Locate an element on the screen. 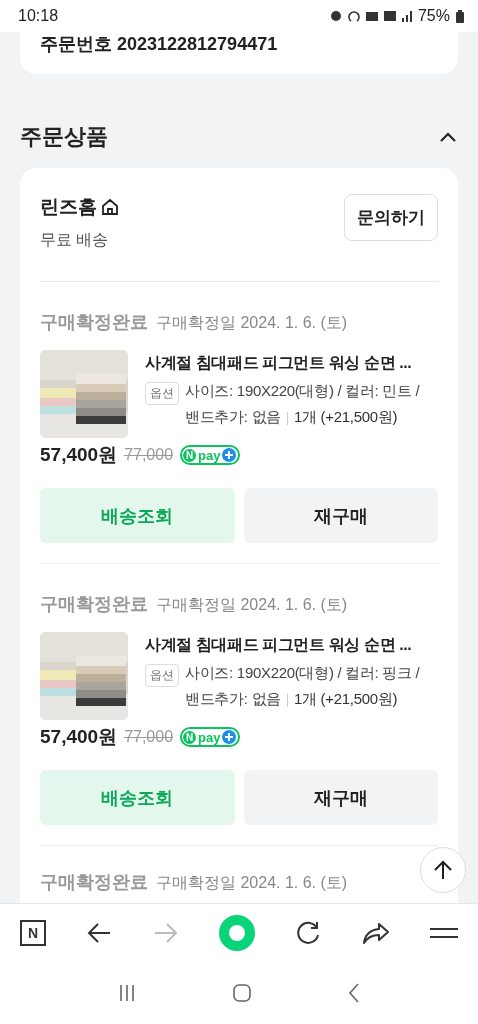  battery-level: 75% is located at coordinates (433, 16).